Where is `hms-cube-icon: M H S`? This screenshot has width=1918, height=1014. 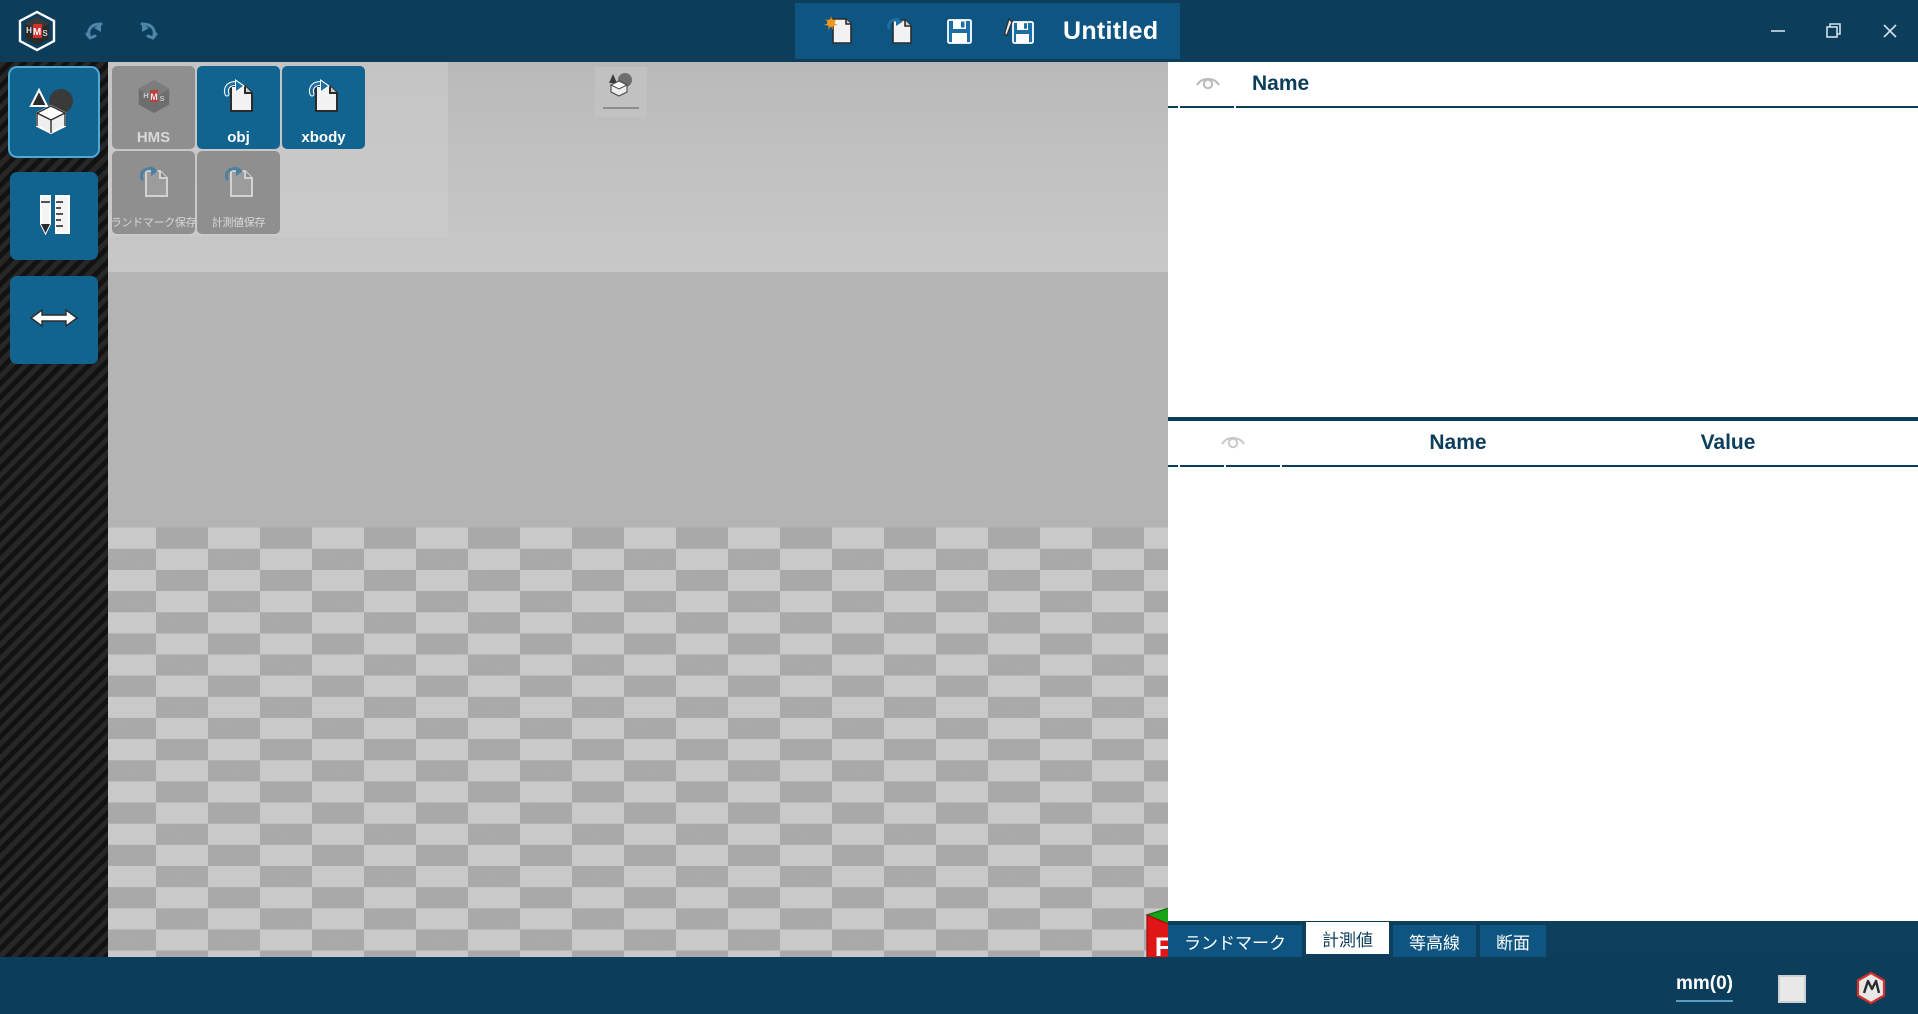 hms-cube-icon: M H S is located at coordinates (154, 99).